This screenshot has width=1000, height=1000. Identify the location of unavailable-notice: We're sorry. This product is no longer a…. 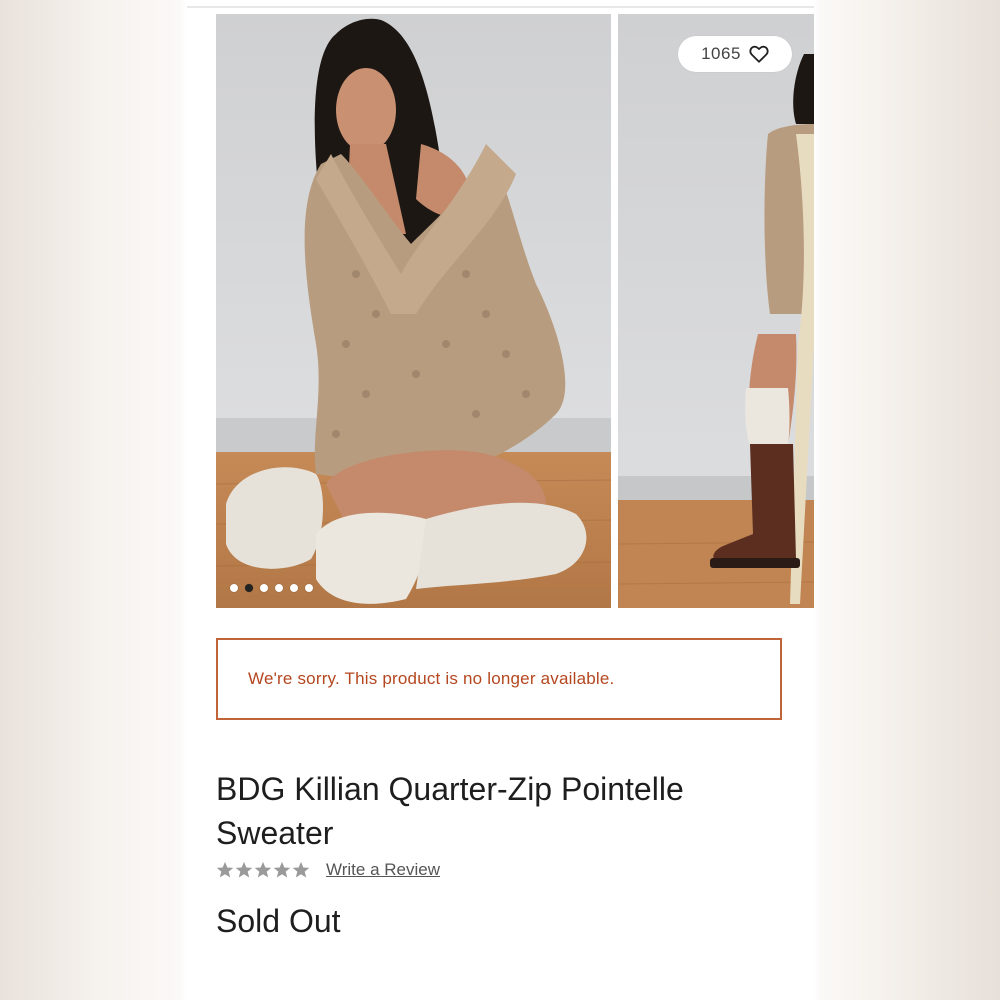
(499, 679).